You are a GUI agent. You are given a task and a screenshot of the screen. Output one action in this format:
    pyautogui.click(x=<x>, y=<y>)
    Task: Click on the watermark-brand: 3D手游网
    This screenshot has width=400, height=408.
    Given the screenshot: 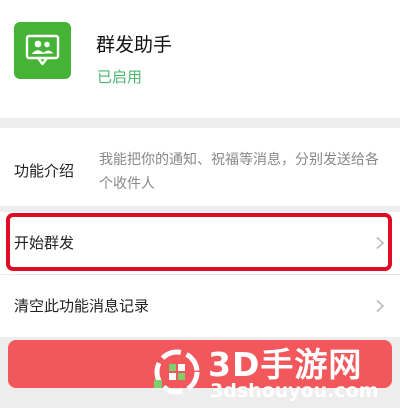 What is the action you would take?
    pyautogui.click(x=285, y=364)
    